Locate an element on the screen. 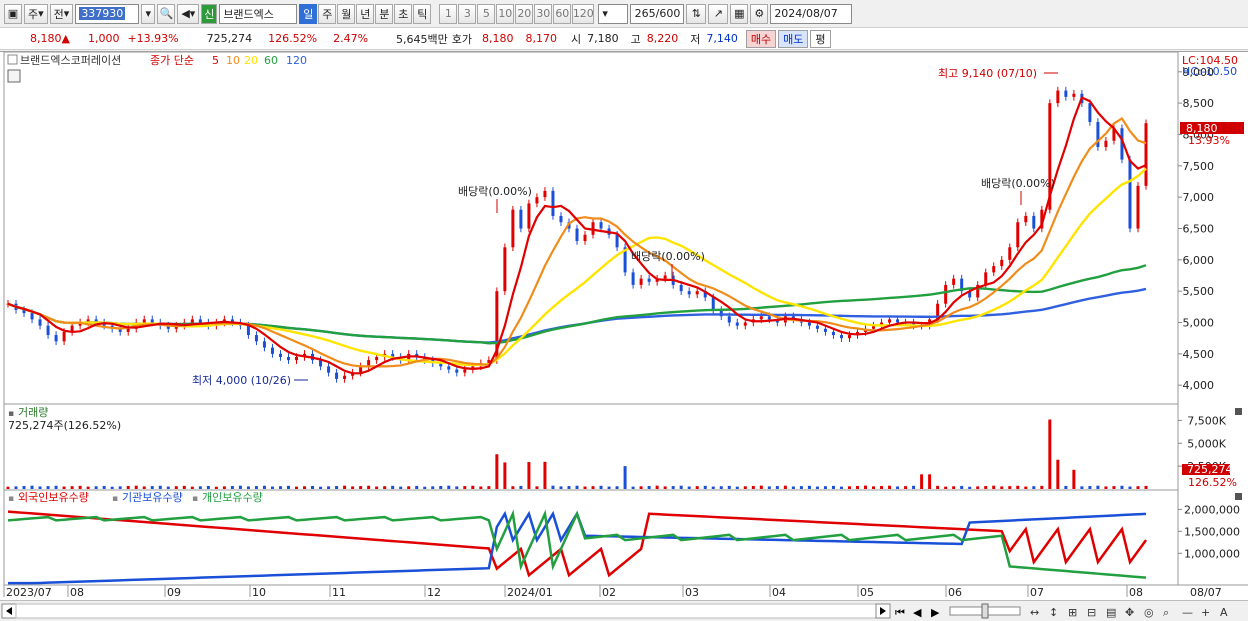  interval-30: 30 is located at coordinates (543, 13).